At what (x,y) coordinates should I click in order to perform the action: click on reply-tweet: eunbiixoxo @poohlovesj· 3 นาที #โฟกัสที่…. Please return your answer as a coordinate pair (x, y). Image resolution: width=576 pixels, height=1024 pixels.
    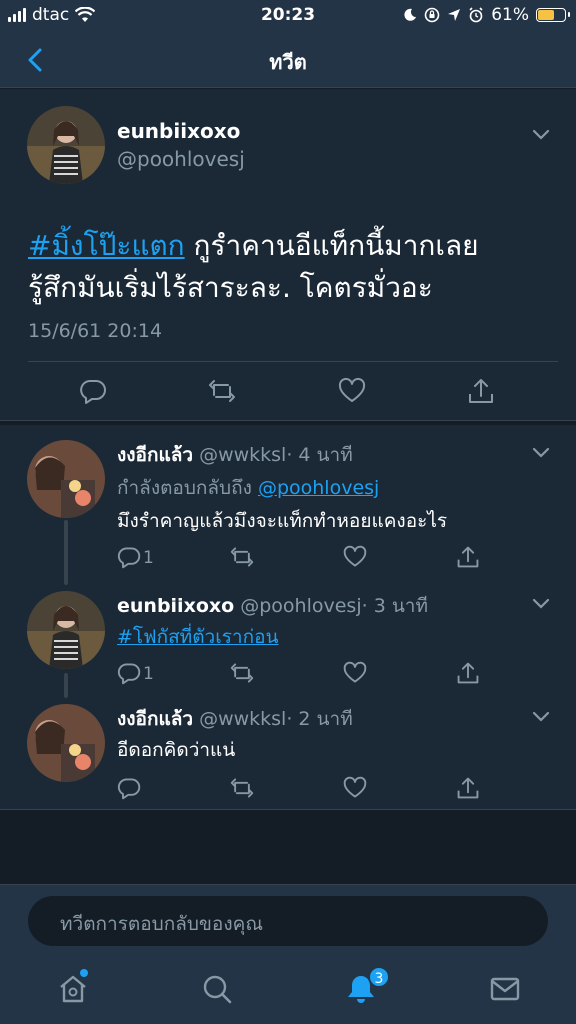
    Looking at the image, I should click on (288, 641).